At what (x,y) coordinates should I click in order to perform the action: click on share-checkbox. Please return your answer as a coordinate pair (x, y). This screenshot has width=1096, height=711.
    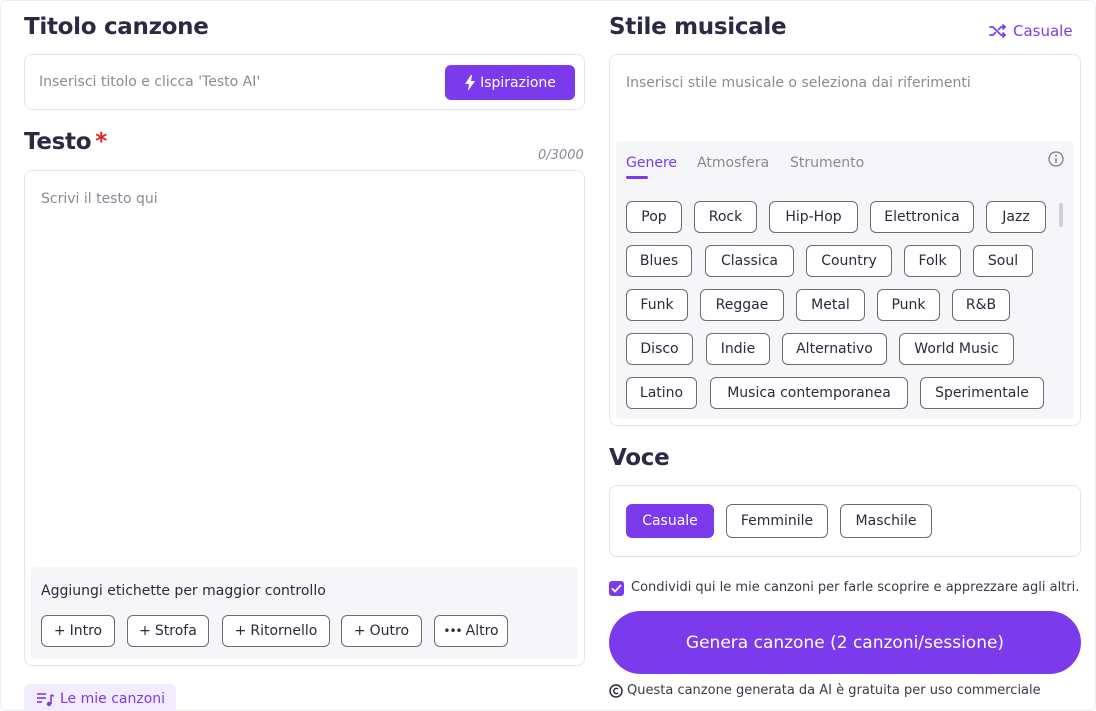
    Looking at the image, I should click on (616, 588).